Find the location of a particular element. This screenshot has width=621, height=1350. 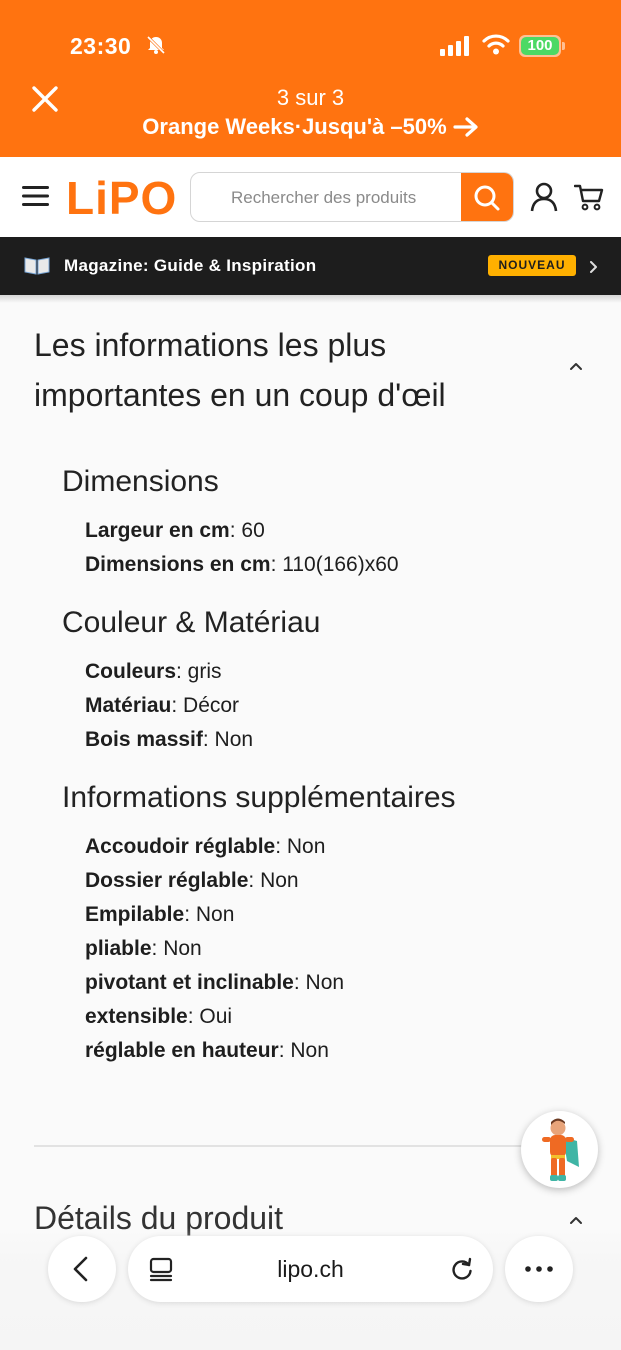

section-title-line1: Les informations les plus is located at coordinates (210, 345).